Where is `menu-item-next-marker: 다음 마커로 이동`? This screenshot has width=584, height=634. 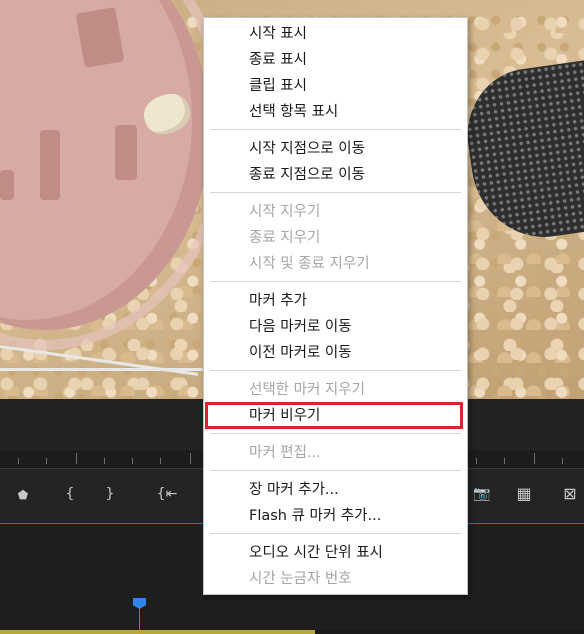 menu-item-next-marker: 다음 마커로 이동 is located at coordinates (300, 327).